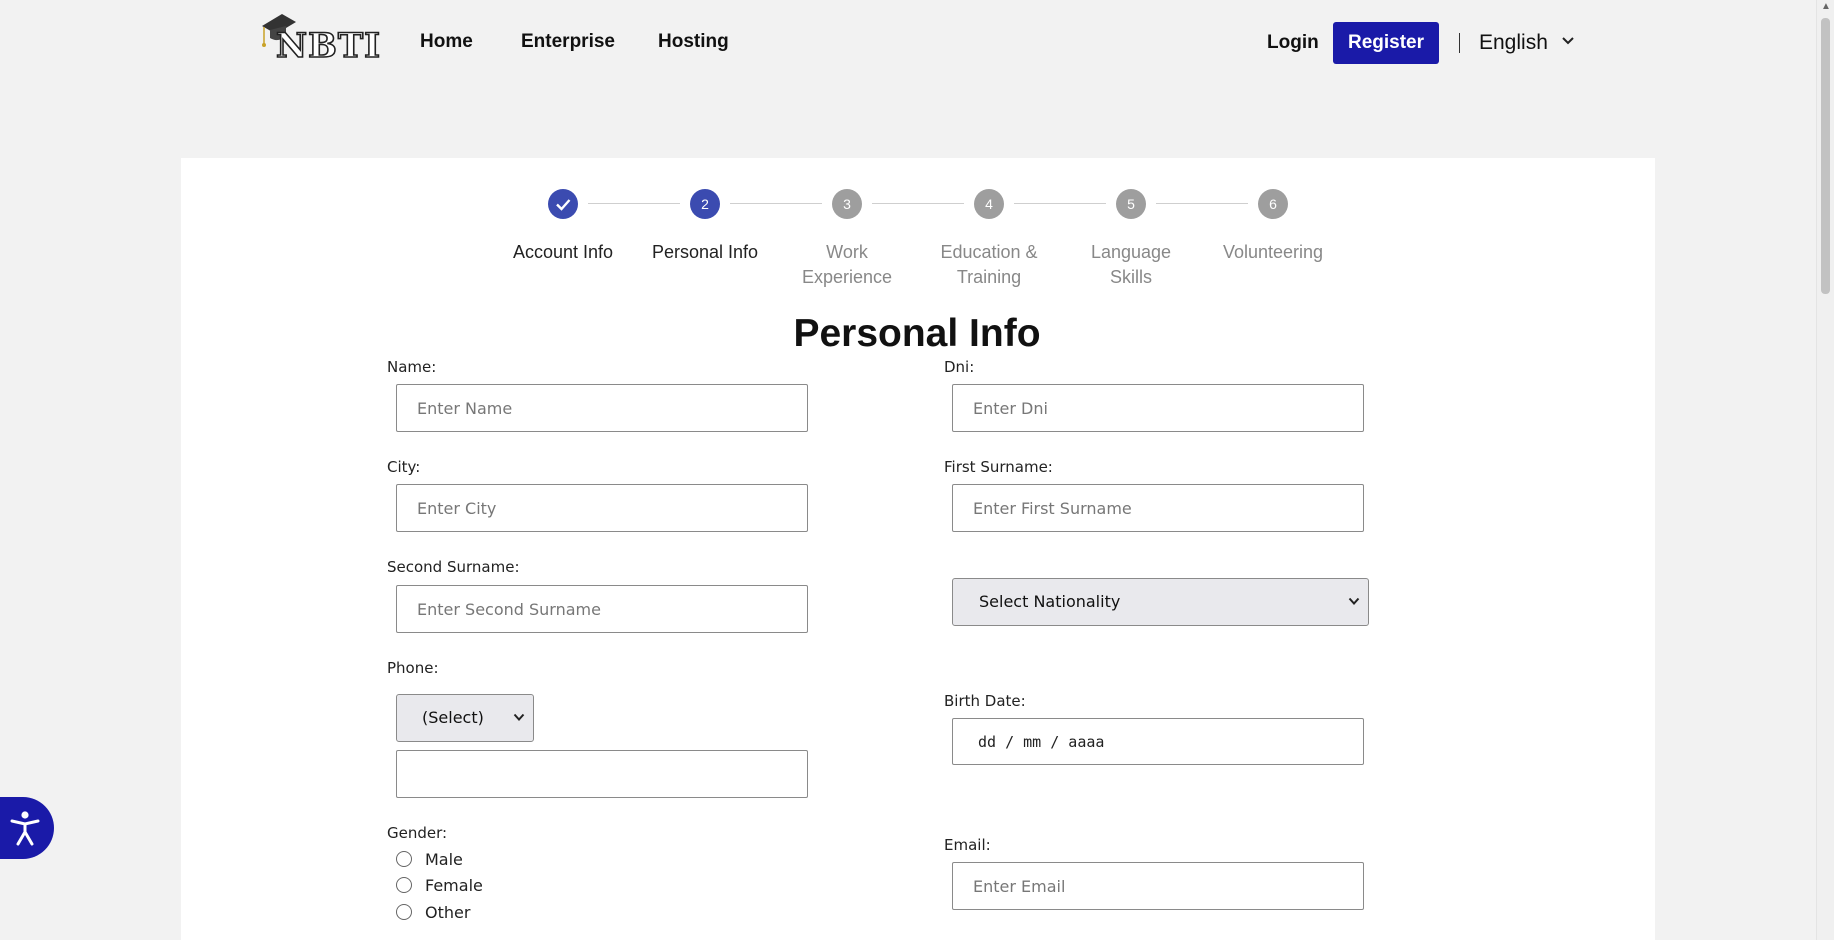  I want to click on name-input, so click(602, 408).